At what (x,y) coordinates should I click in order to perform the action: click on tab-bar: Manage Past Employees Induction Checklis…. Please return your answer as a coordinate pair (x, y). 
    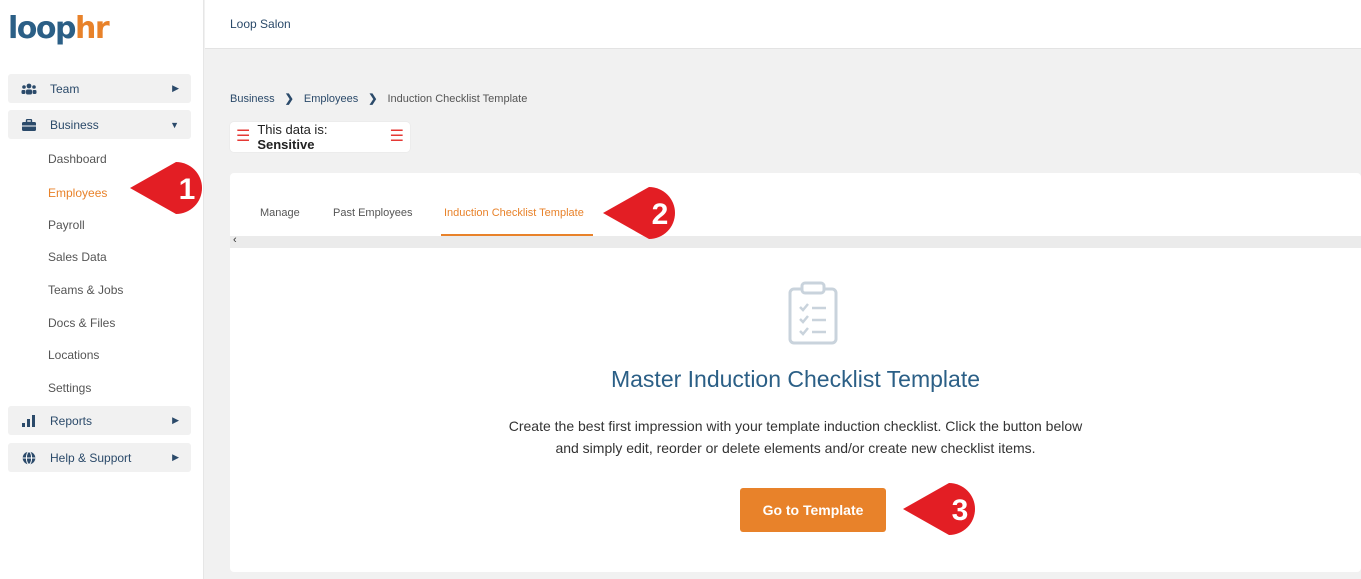
    Looking at the image, I should click on (795, 204).